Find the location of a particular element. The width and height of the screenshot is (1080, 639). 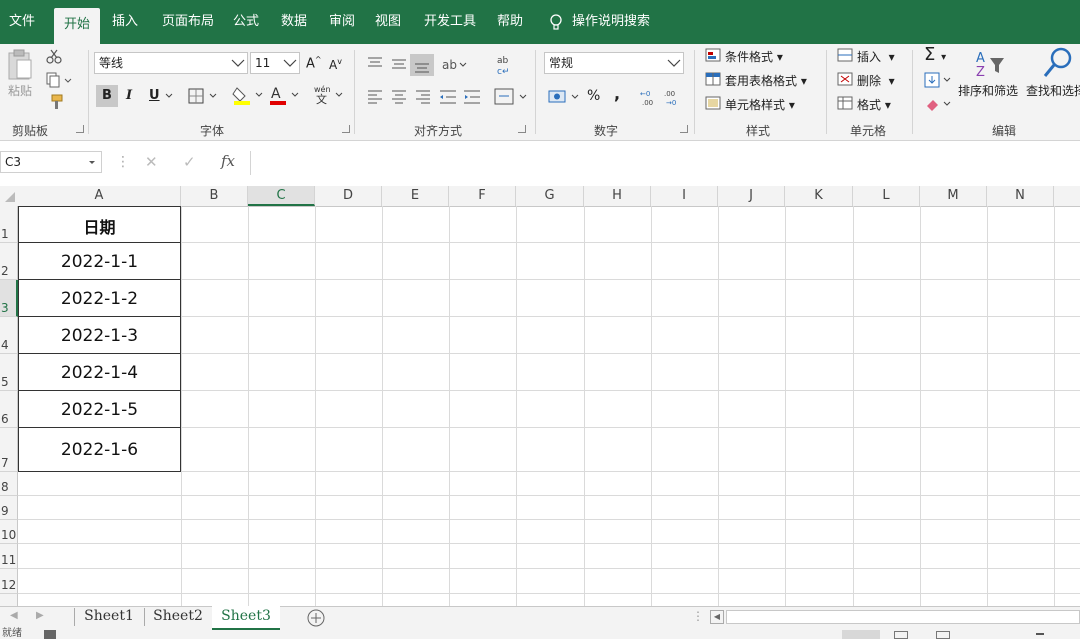

page-layout-view-icon is located at coordinates (901, 635).